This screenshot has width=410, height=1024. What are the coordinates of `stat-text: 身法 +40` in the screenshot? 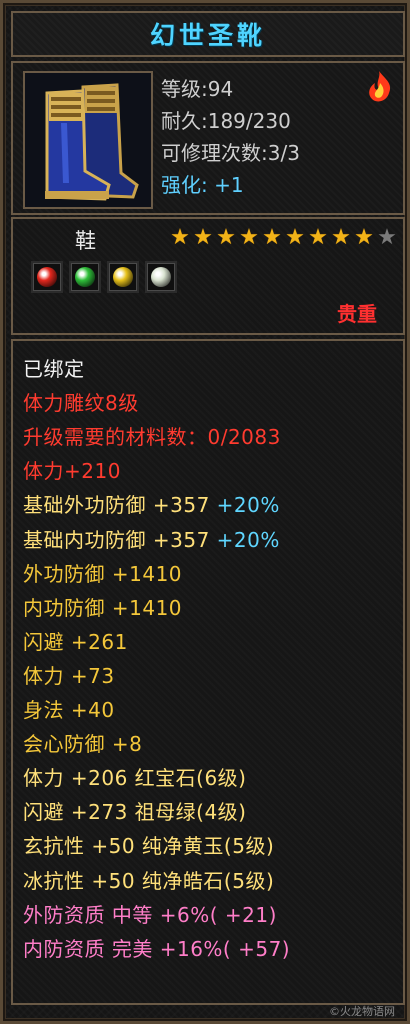 It's located at (69, 710).